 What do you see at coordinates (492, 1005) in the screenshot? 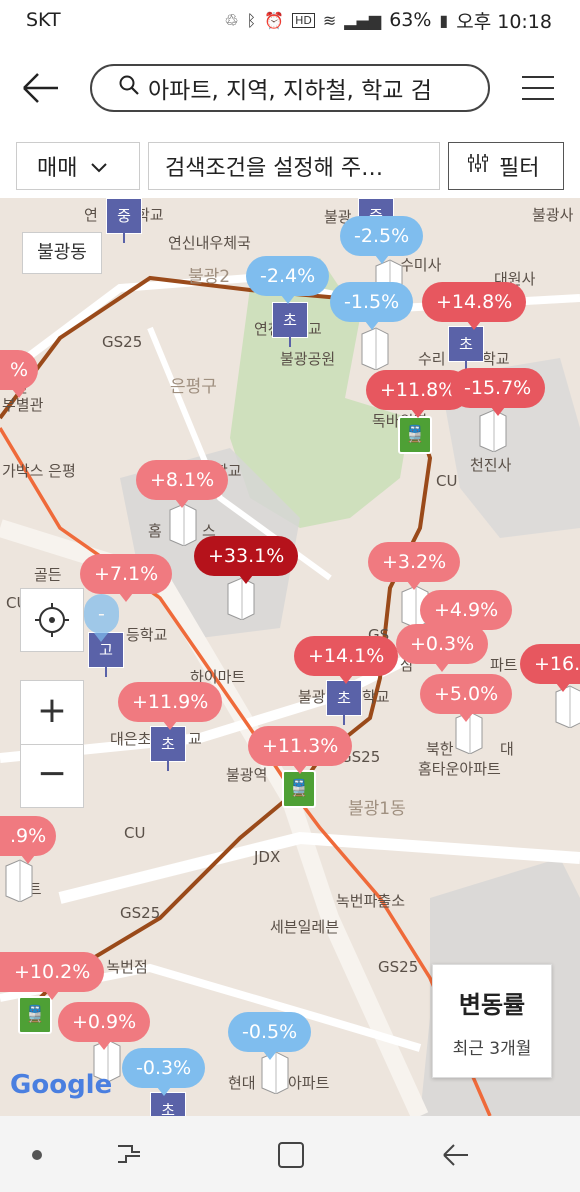
I see `rate-panel-title: 변동률` at bounding box center [492, 1005].